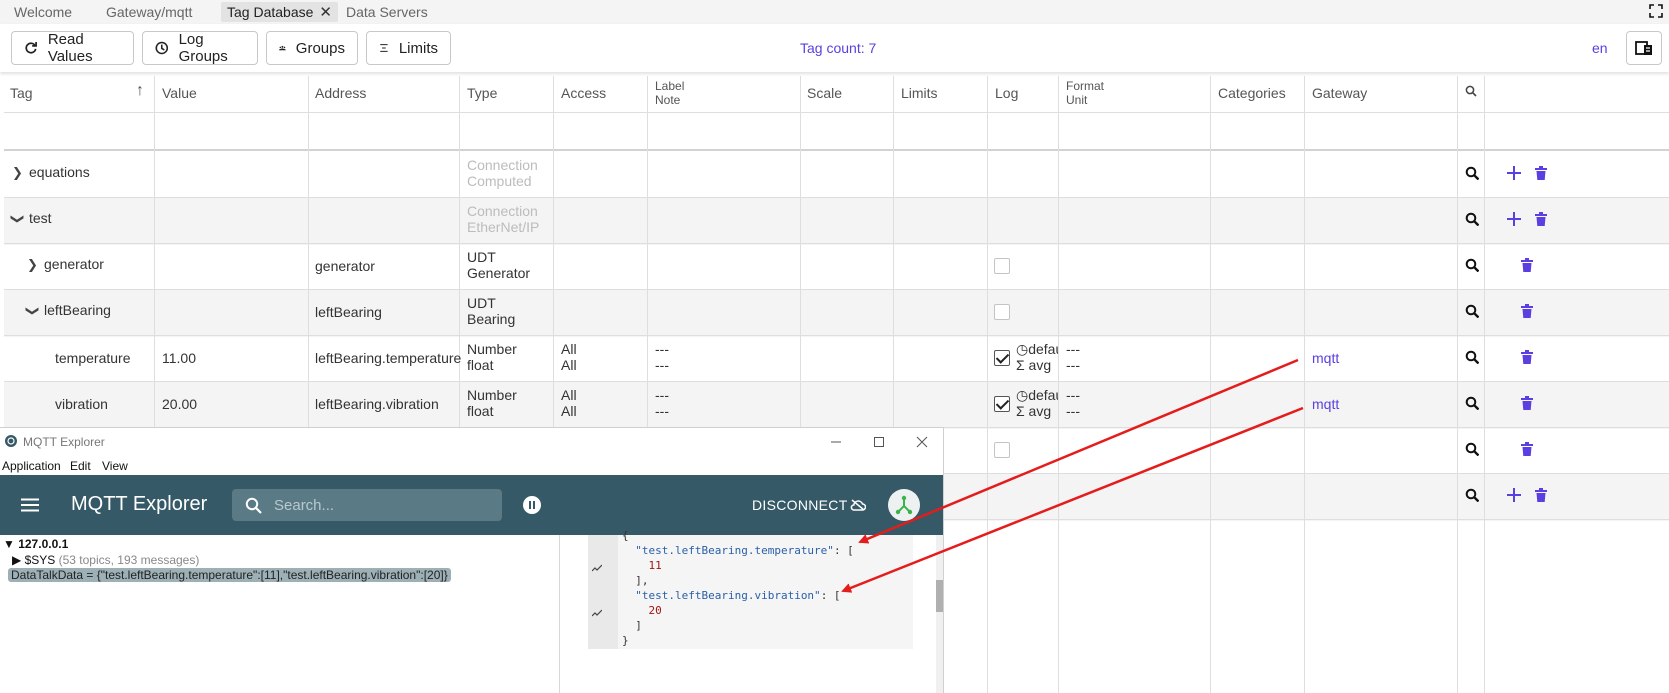 The height and width of the screenshot is (693, 1669). Describe the element at coordinates (81, 404) in the screenshot. I see `tag-name: vibration` at that location.